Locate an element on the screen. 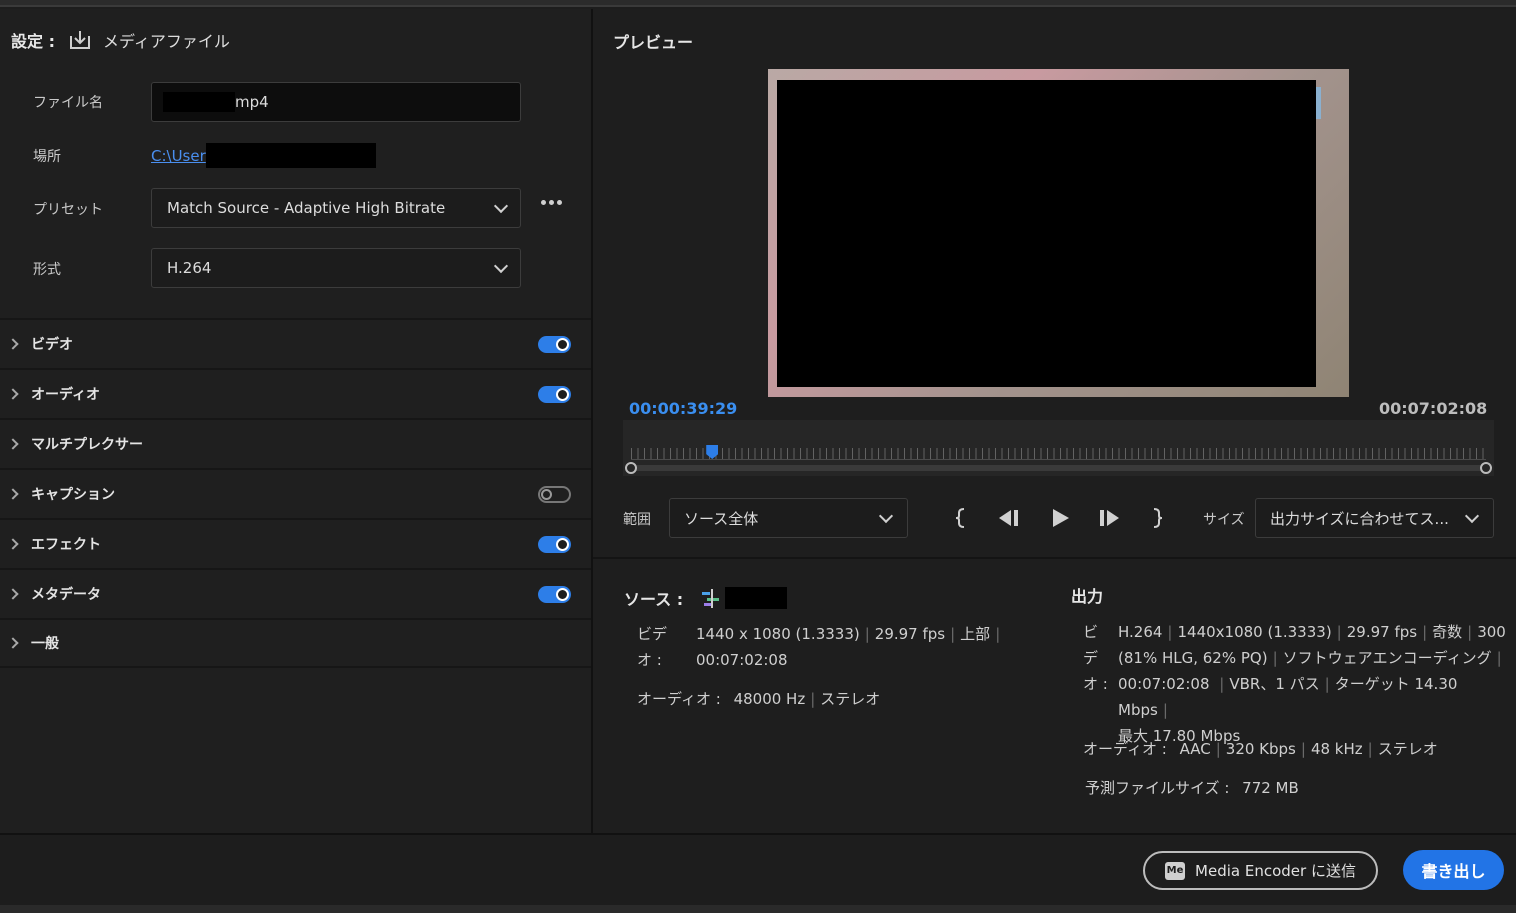  section-label: キャプション is located at coordinates (73, 495).